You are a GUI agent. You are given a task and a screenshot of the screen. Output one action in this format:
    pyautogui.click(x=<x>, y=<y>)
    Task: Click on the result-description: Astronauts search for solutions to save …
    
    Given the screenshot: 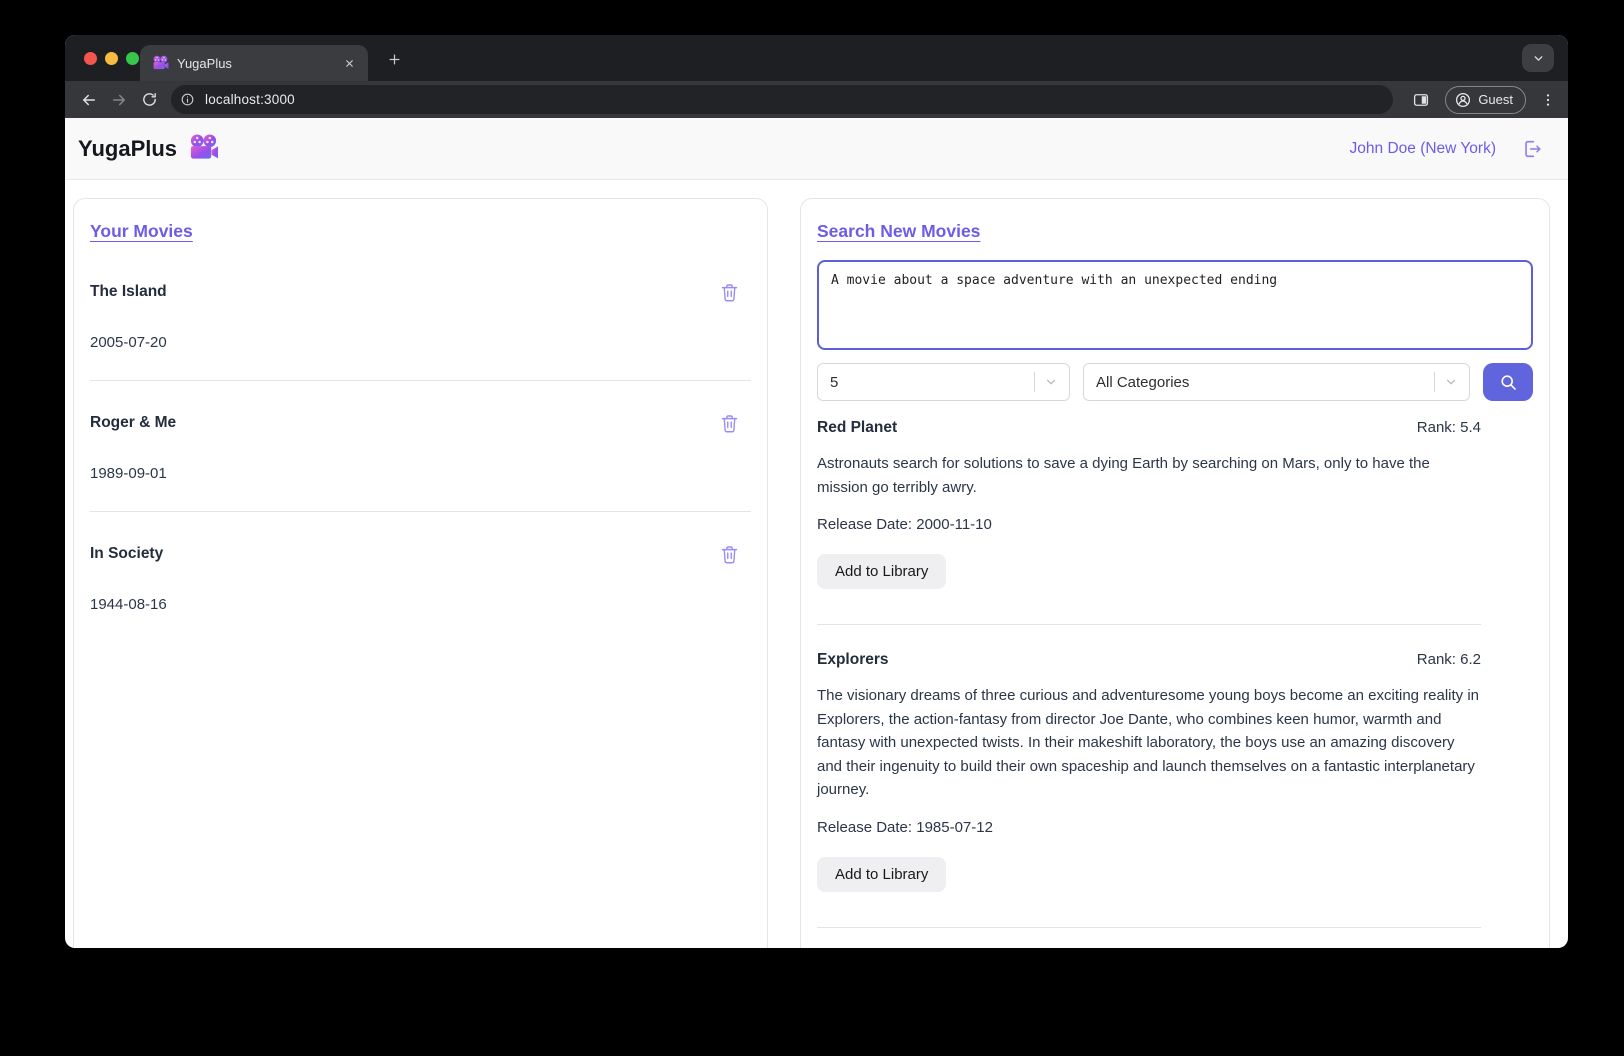 What is the action you would take?
    pyautogui.click(x=1123, y=475)
    